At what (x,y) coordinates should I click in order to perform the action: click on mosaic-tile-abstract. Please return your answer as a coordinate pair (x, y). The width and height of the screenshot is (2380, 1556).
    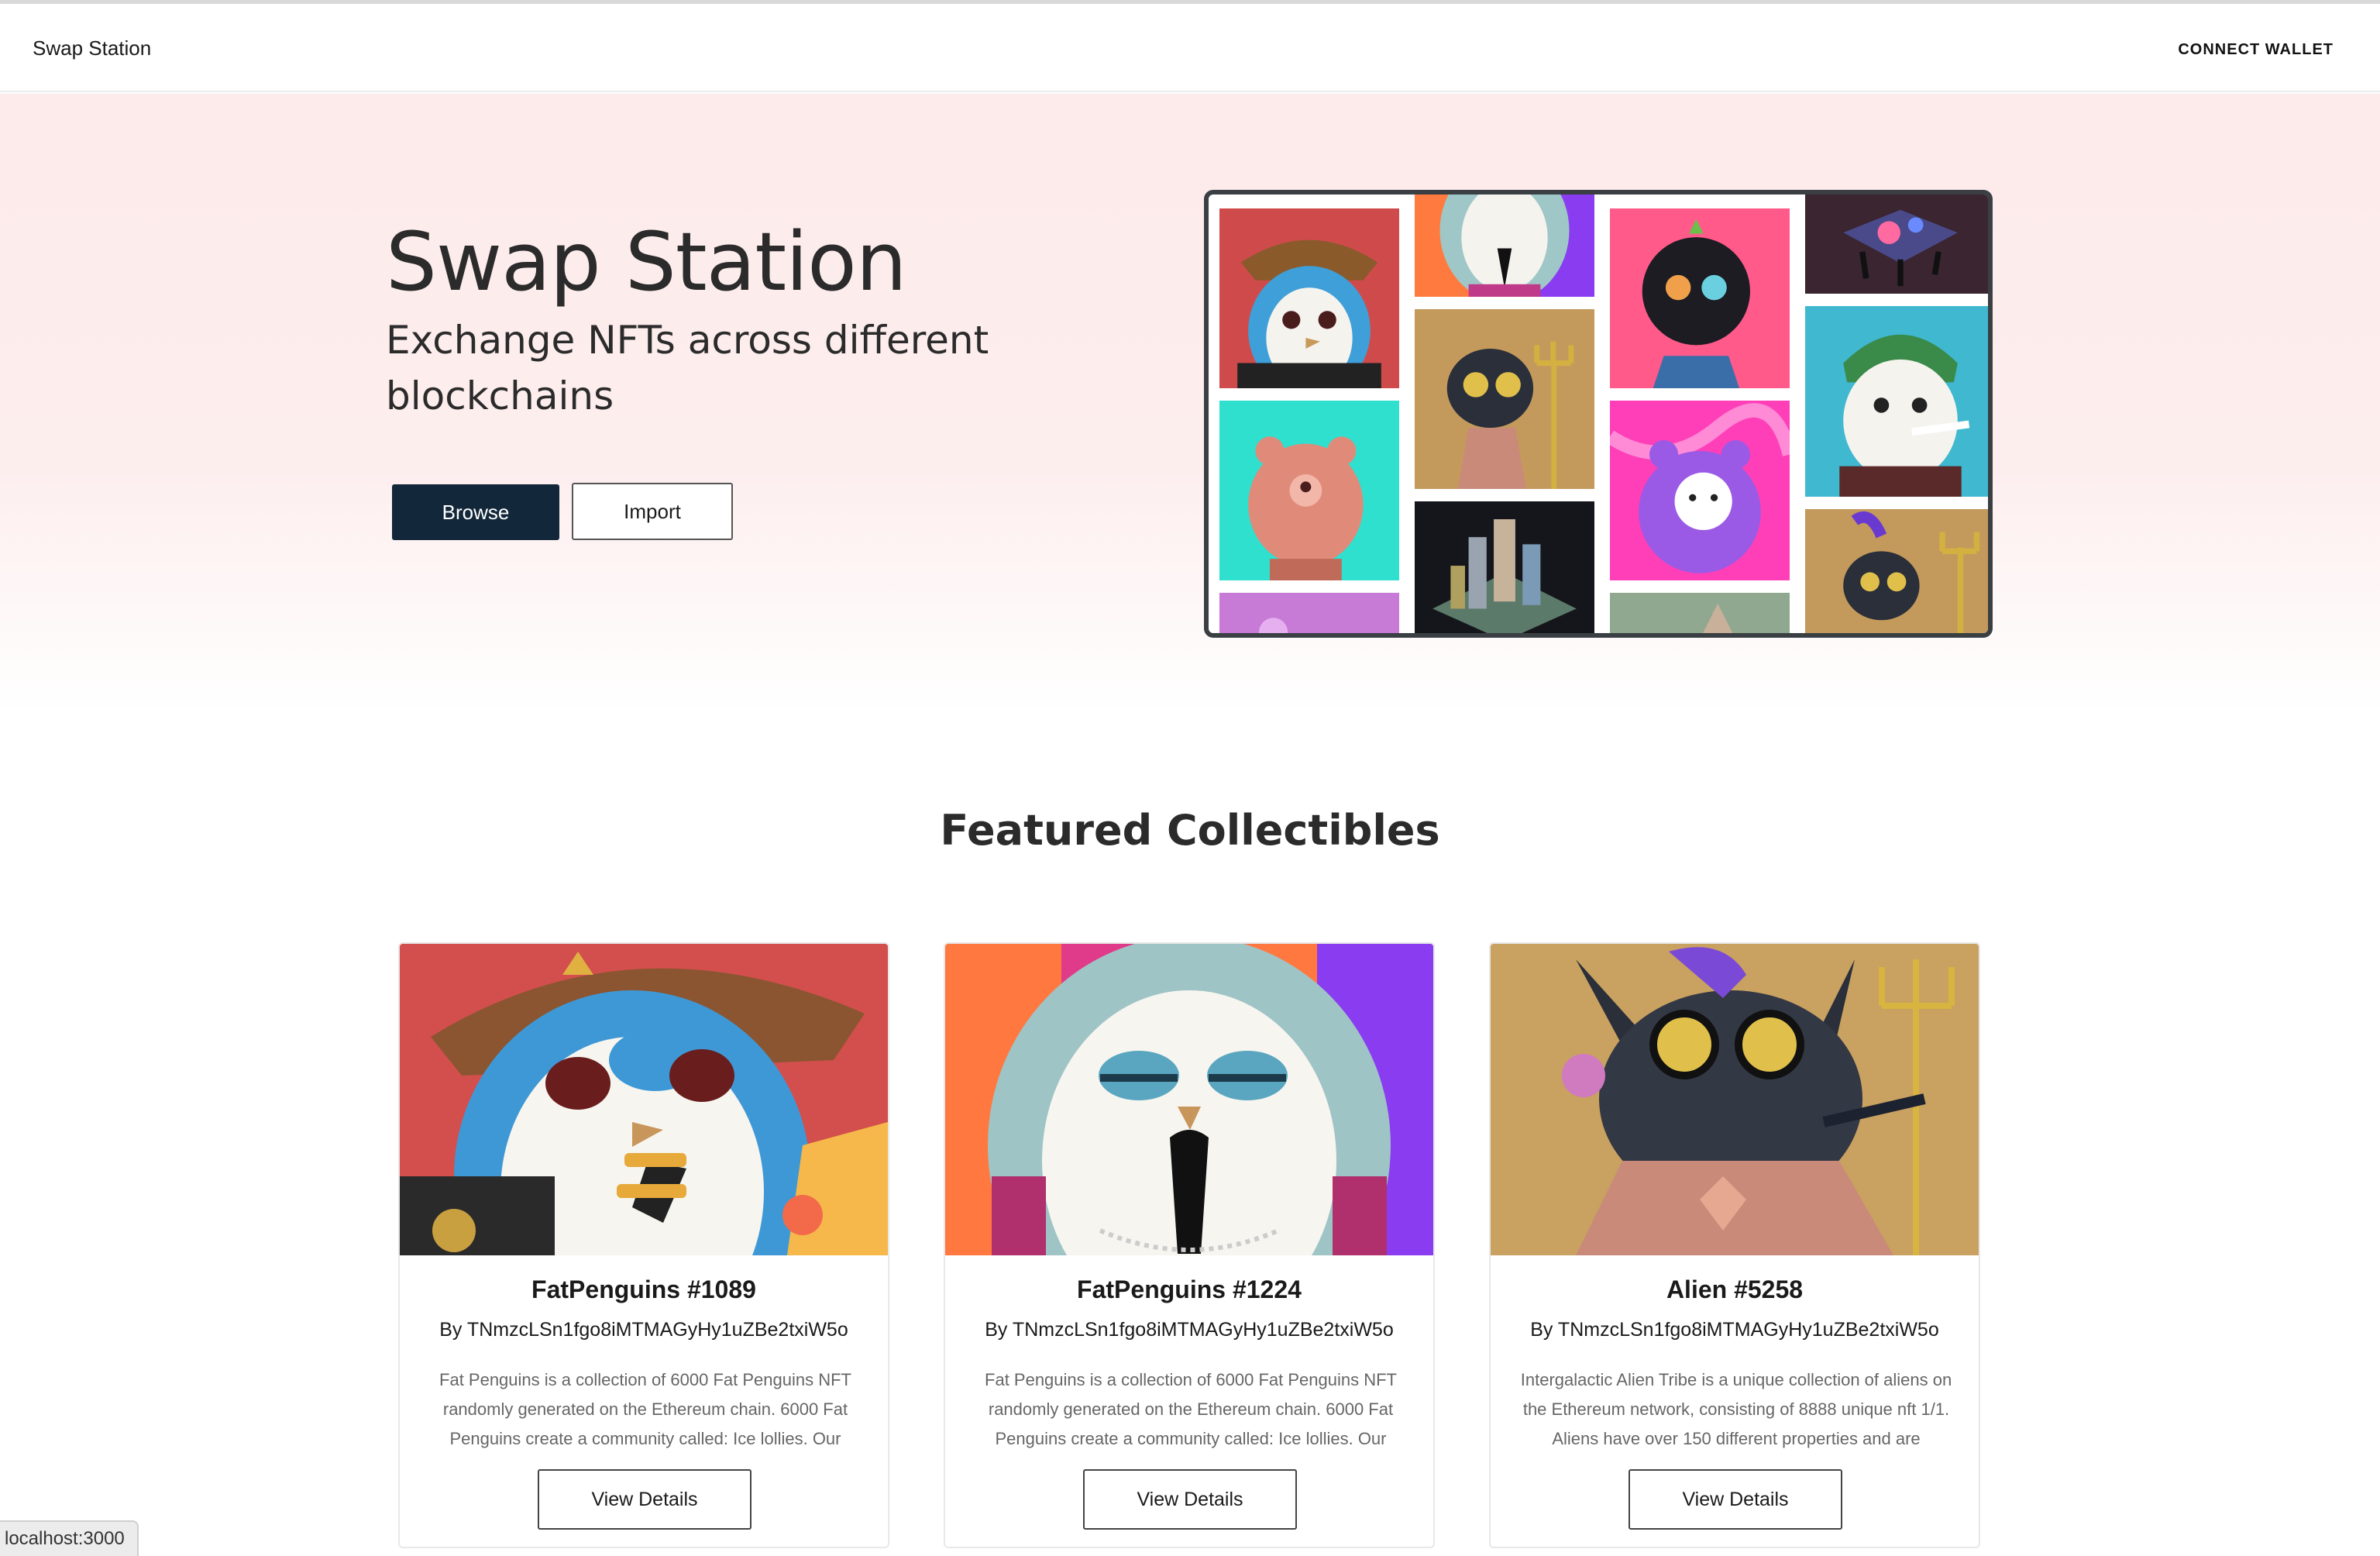
    Looking at the image, I should click on (1896, 244).